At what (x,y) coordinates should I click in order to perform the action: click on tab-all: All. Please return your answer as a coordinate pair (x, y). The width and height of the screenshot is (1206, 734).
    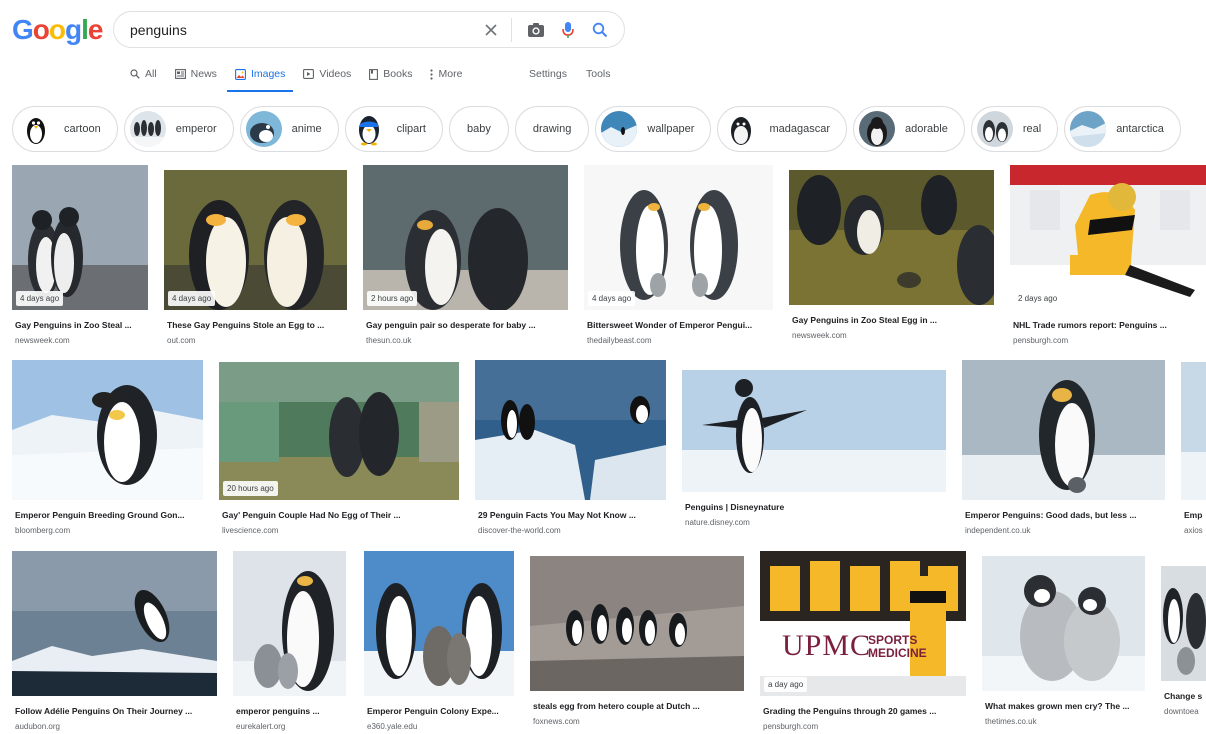
    Looking at the image, I should click on (143, 74).